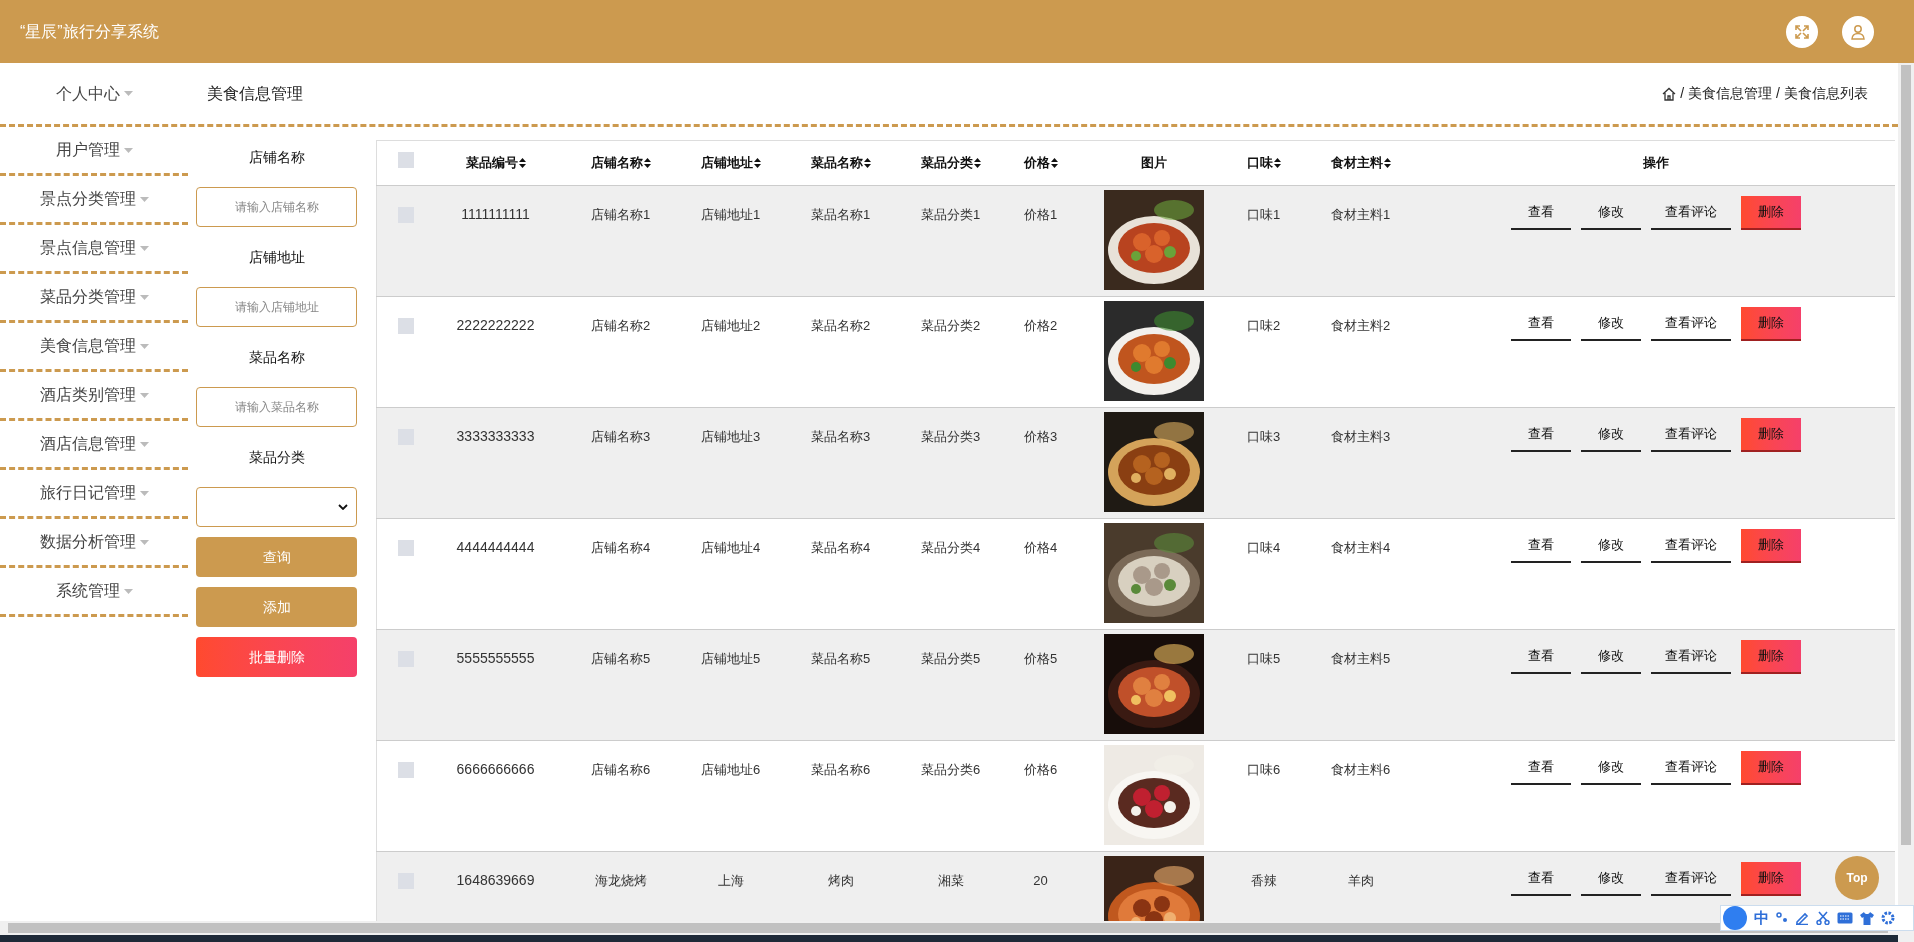 The image size is (1914, 942). What do you see at coordinates (1040, 163) in the screenshot?
I see `column-header: 价格` at bounding box center [1040, 163].